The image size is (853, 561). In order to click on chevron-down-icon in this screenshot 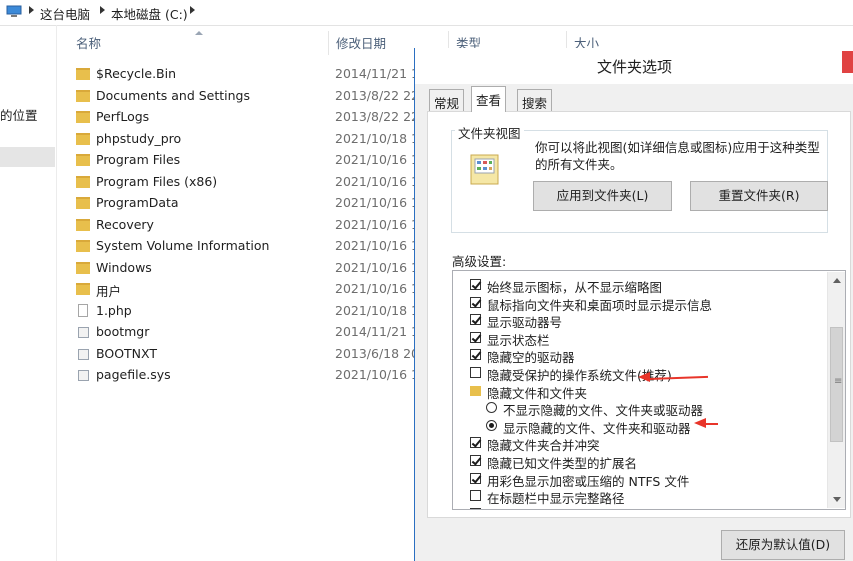, I will do `click(837, 499)`.